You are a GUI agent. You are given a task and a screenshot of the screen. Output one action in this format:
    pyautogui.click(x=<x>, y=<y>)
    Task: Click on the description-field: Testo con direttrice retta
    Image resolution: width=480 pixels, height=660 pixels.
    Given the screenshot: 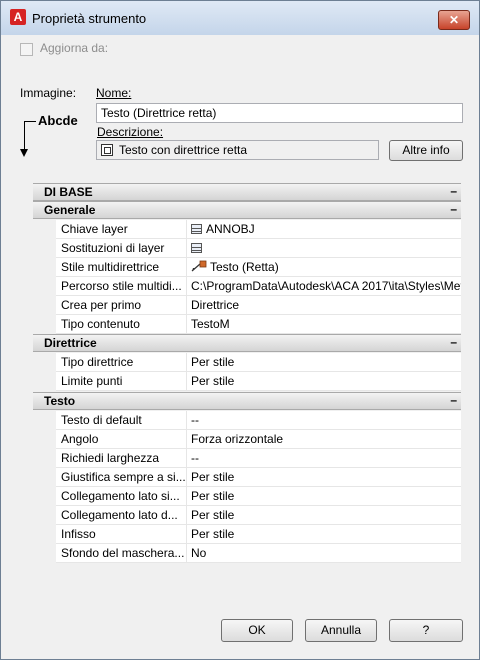 What is the action you would take?
    pyautogui.click(x=237, y=150)
    